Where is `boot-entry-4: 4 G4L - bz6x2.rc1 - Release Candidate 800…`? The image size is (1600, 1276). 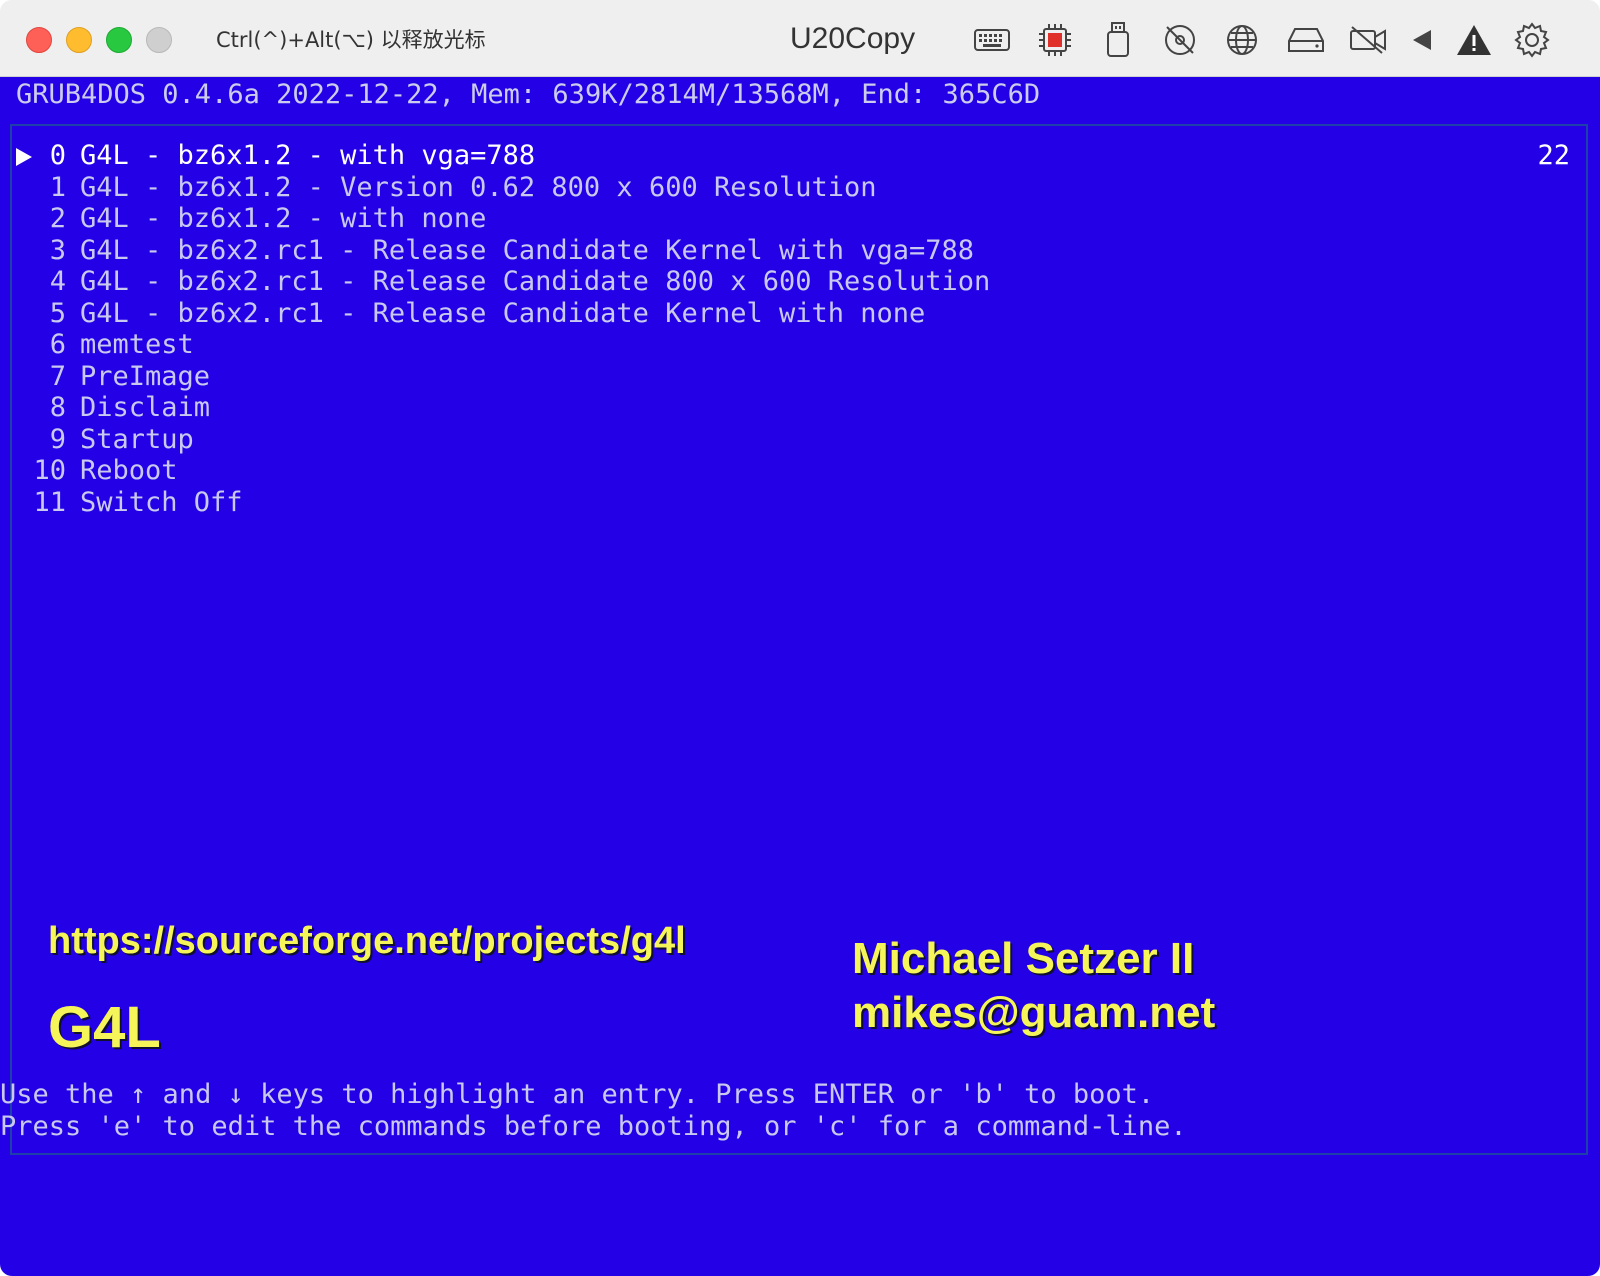
boot-entry-4: 4 G4L - bz6x2.rc1 - Release Candidate 800… is located at coordinates (501, 282).